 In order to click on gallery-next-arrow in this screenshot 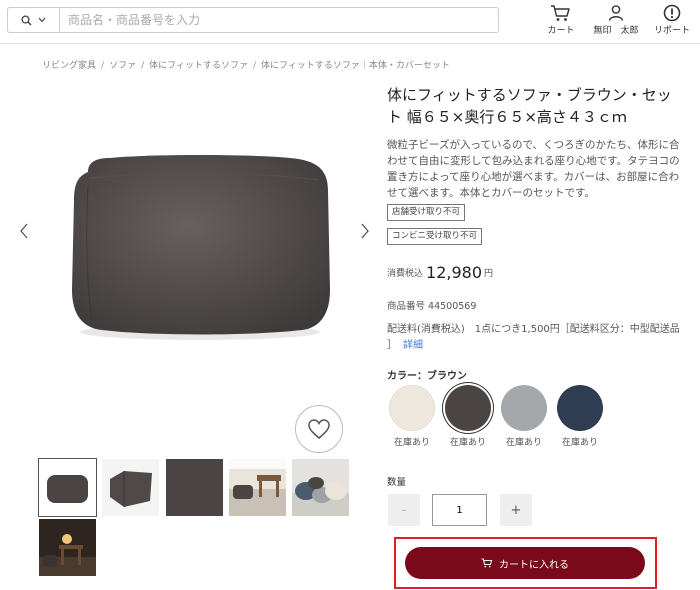, I will do `click(365, 231)`.